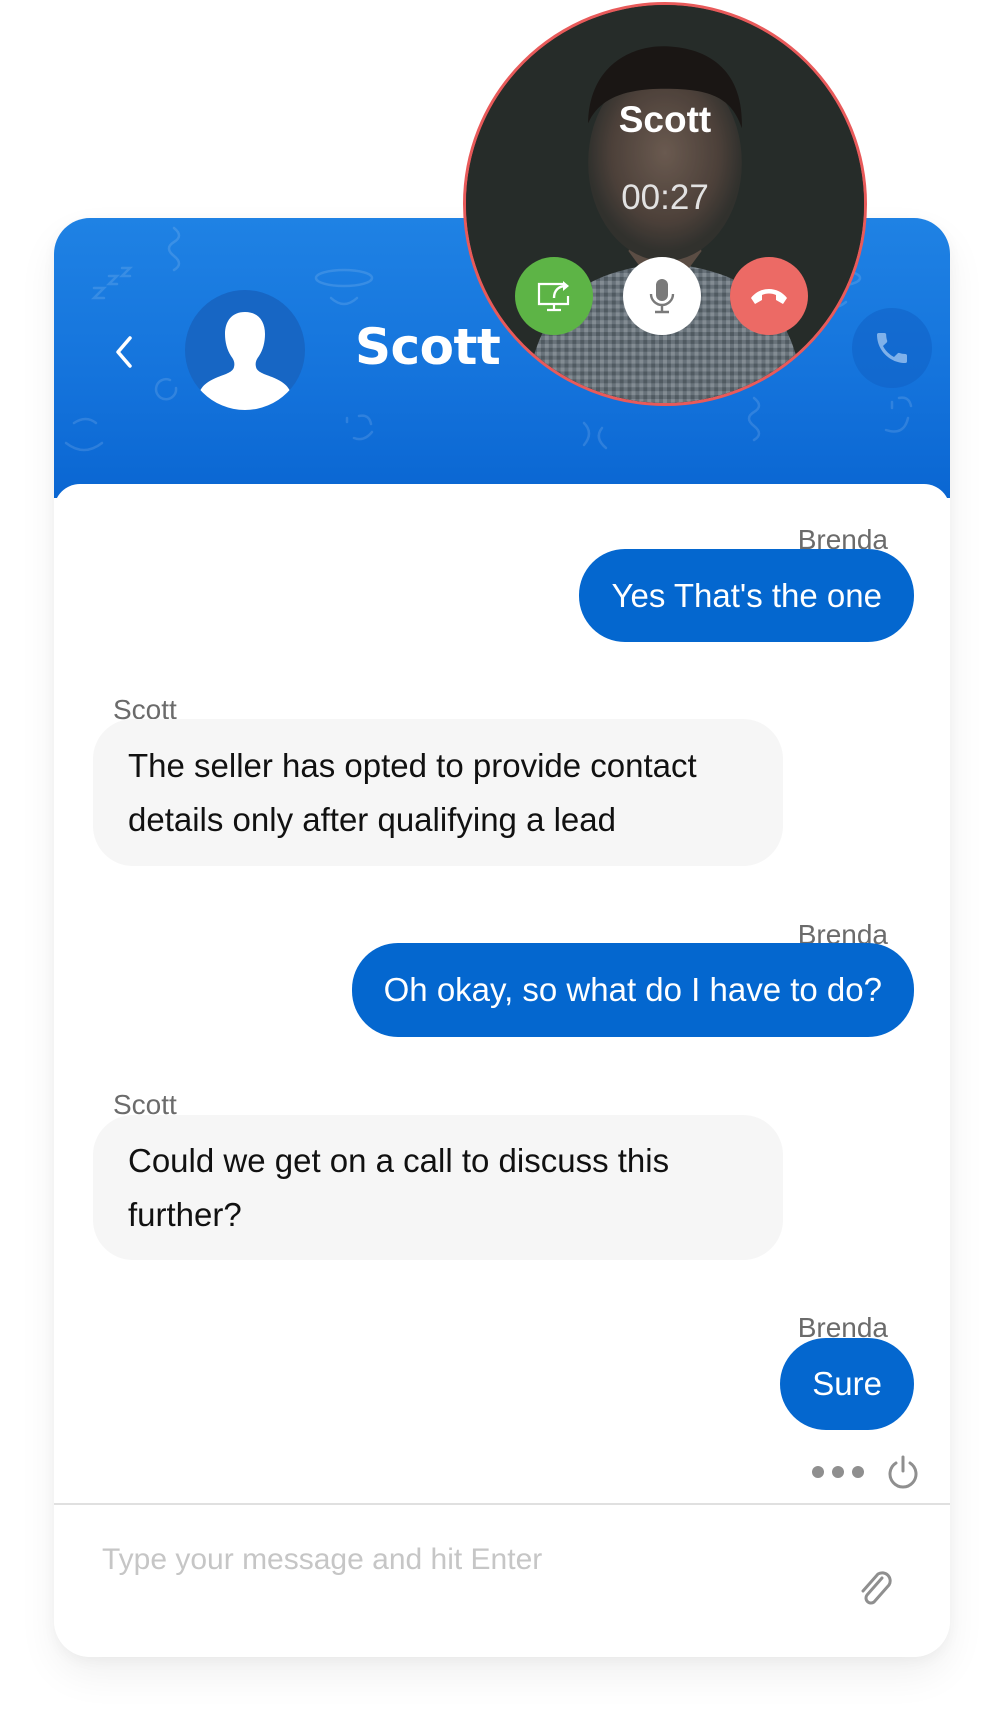 This screenshot has width=1005, height=1735. I want to click on message-bubble-outgoing: Oh okay, so what do I have to do?, so click(632, 990).